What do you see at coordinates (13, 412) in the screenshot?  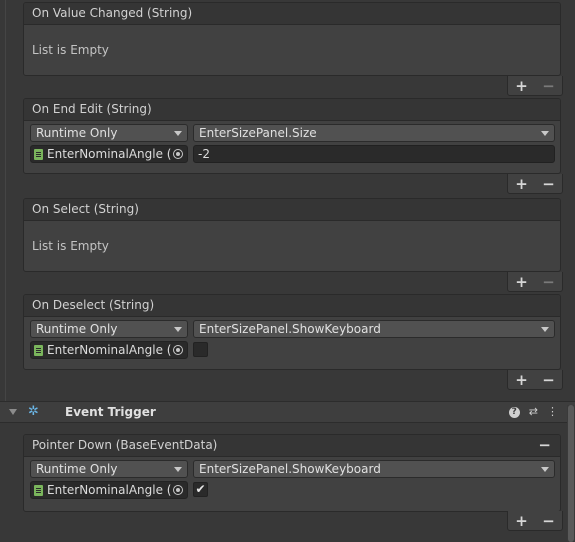 I see `foldout-arrow-icon` at bounding box center [13, 412].